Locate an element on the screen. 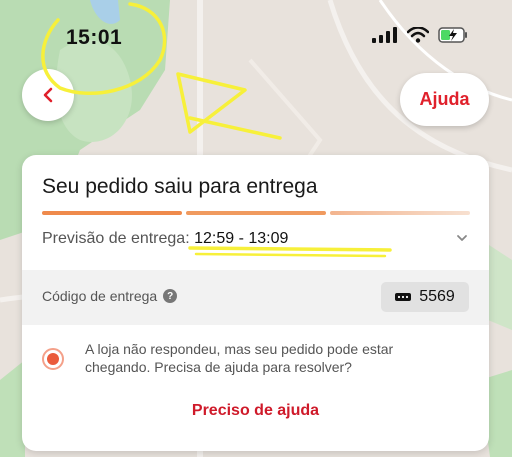  alert-indicator-icon is located at coordinates (53, 359).